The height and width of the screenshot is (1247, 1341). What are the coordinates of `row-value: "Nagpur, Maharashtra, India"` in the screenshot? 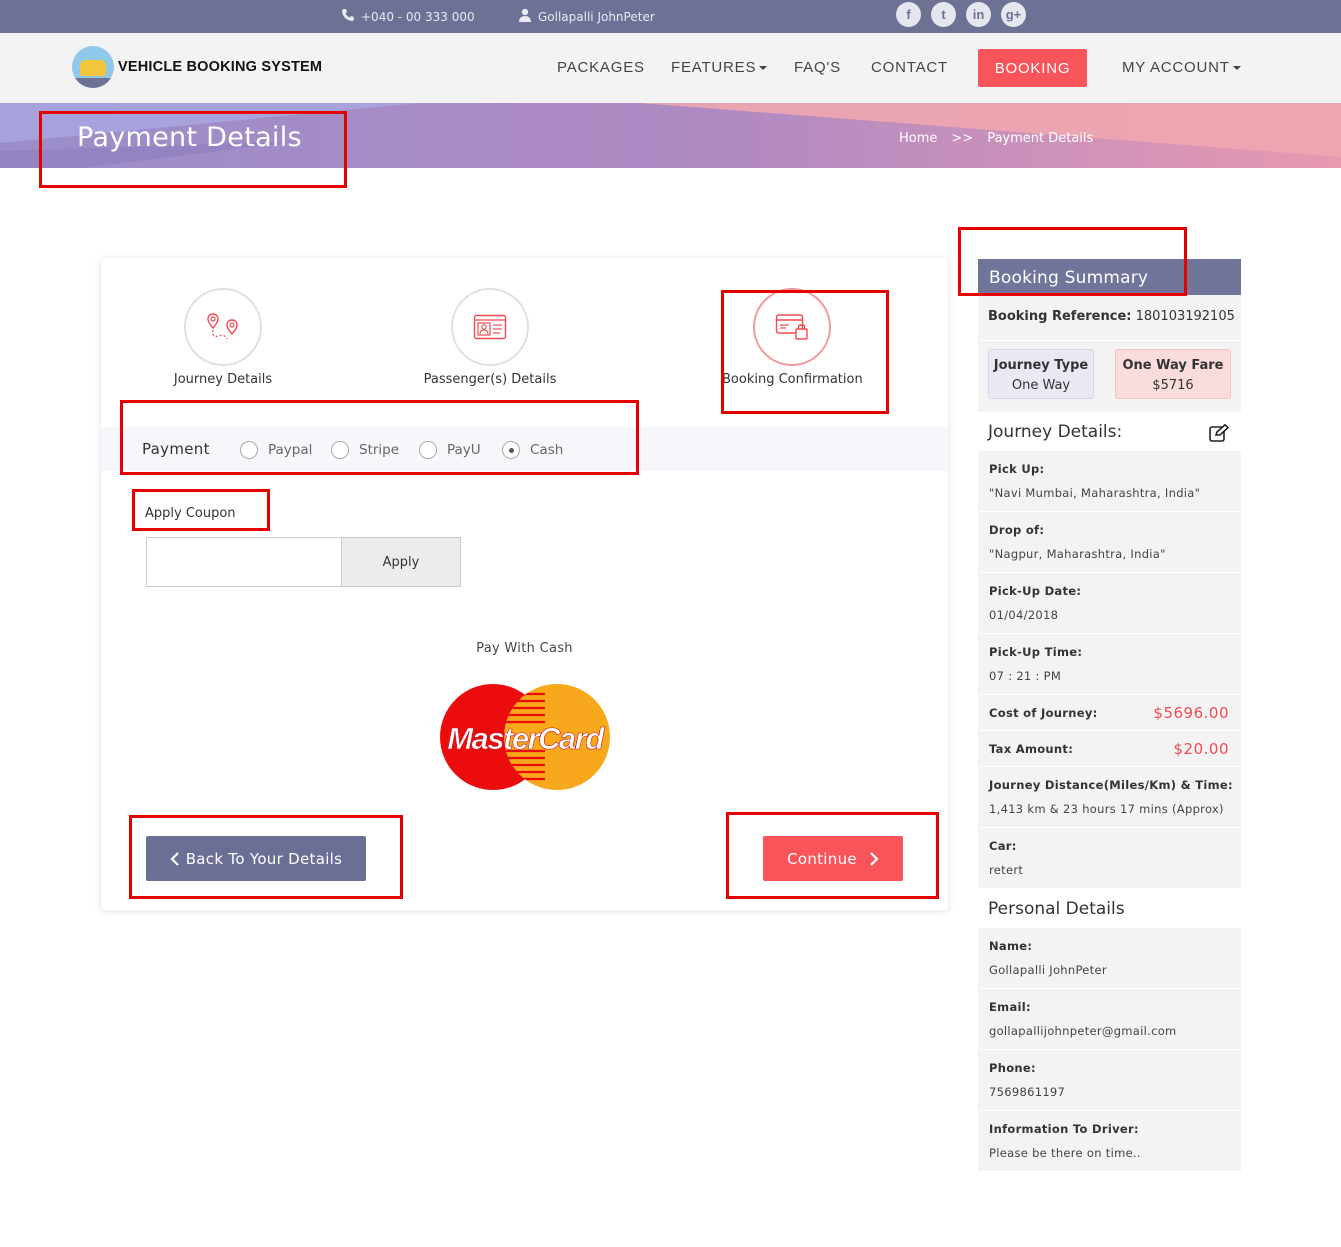 It's located at (1077, 554).